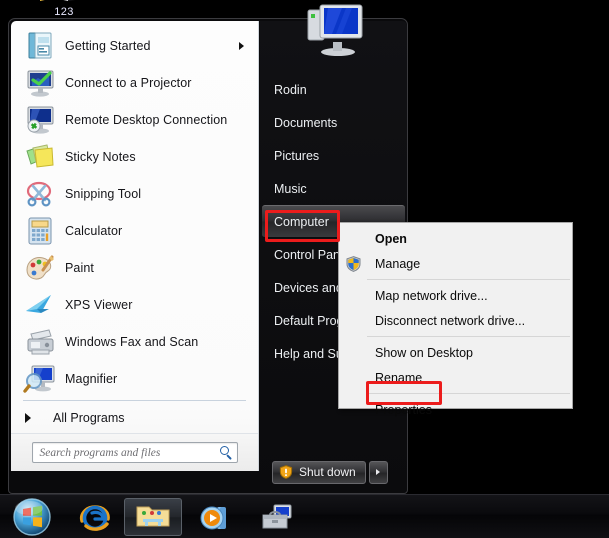  What do you see at coordinates (424, 352) in the screenshot?
I see `context-menu-item-label: Show on Desktop` at bounding box center [424, 352].